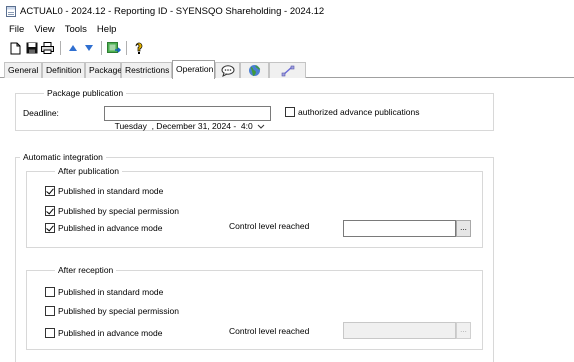 The height and width of the screenshot is (362, 574). What do you see at coordinates (110, 228) in the screenshot?
I see `pub-advance-mode-label: Published in advance mode` at bounding box center [110, 228].